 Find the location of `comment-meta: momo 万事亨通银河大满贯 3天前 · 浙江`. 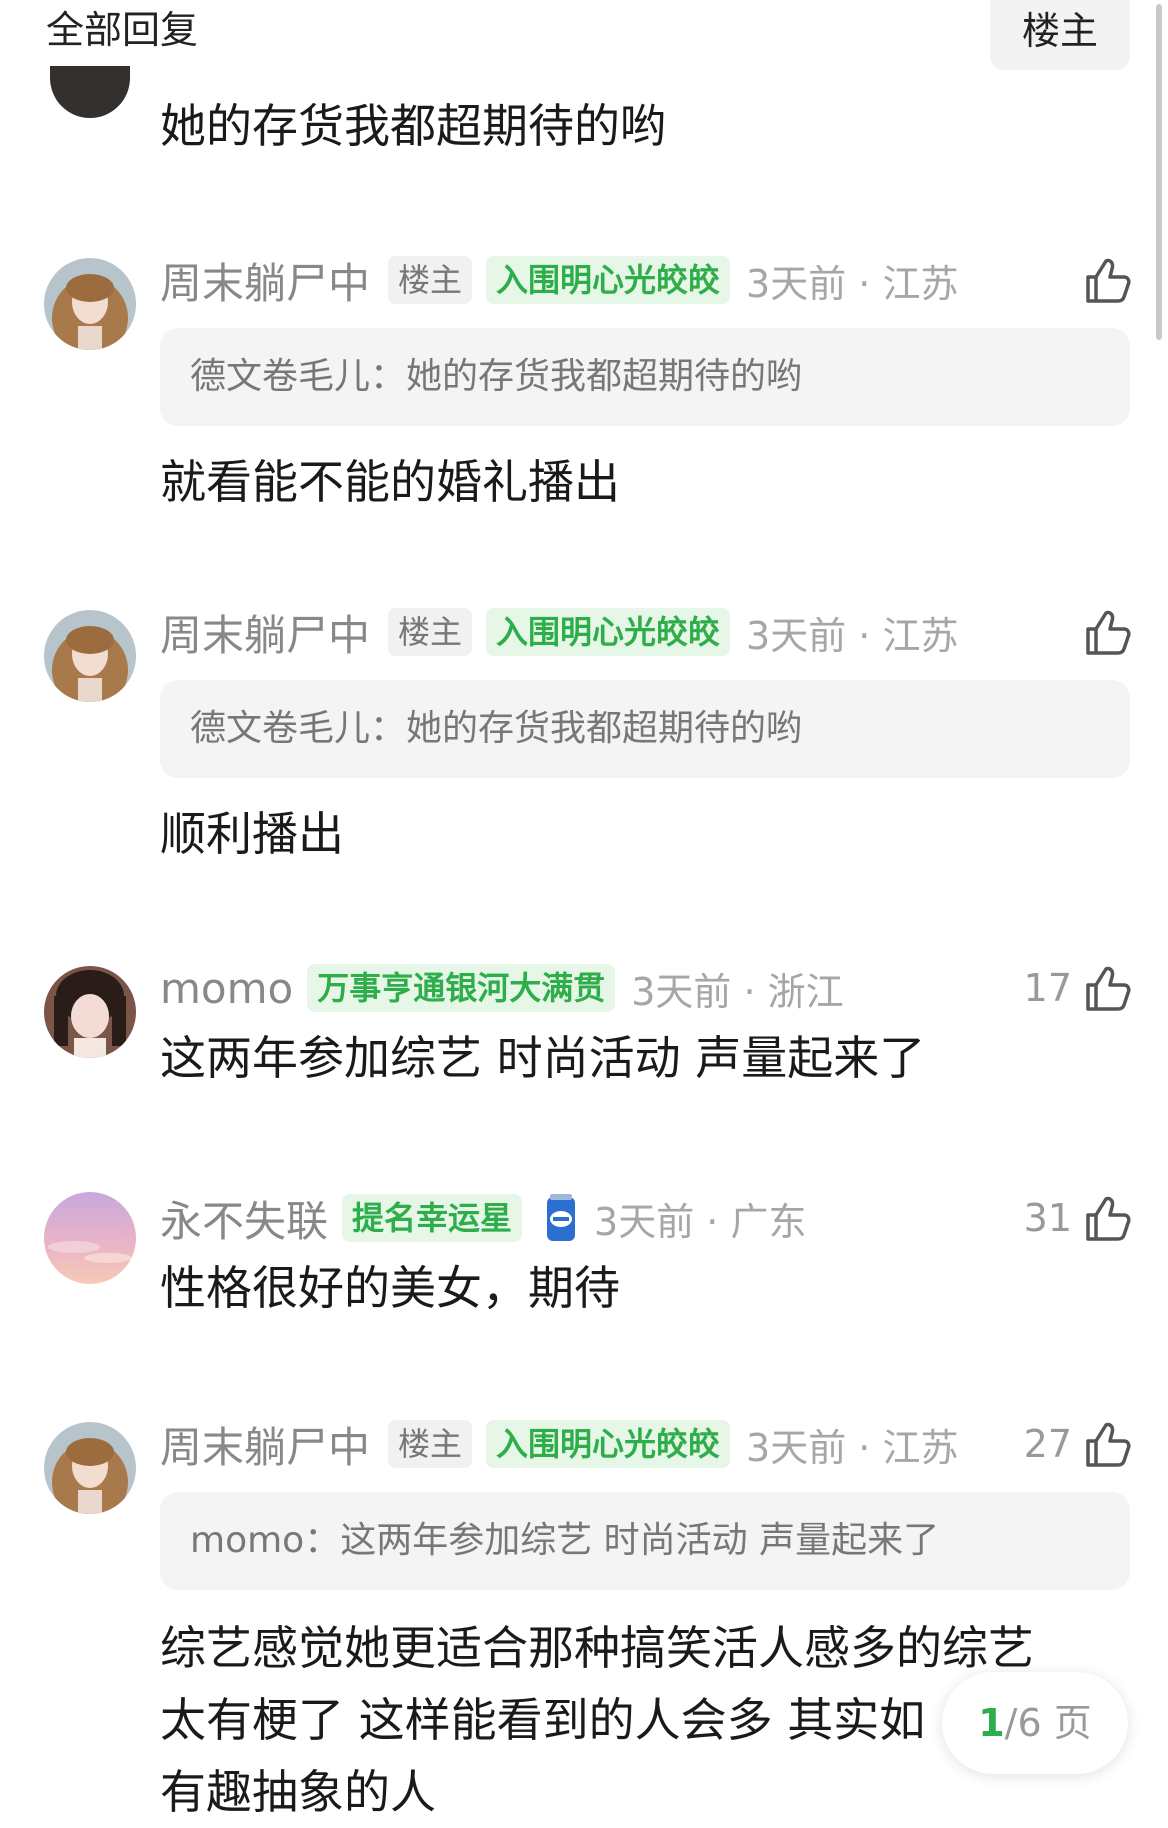

comment-meta: momo 万事亨通银河大满贯 3天前 · 浙江 is located at coordinates (502, 988).